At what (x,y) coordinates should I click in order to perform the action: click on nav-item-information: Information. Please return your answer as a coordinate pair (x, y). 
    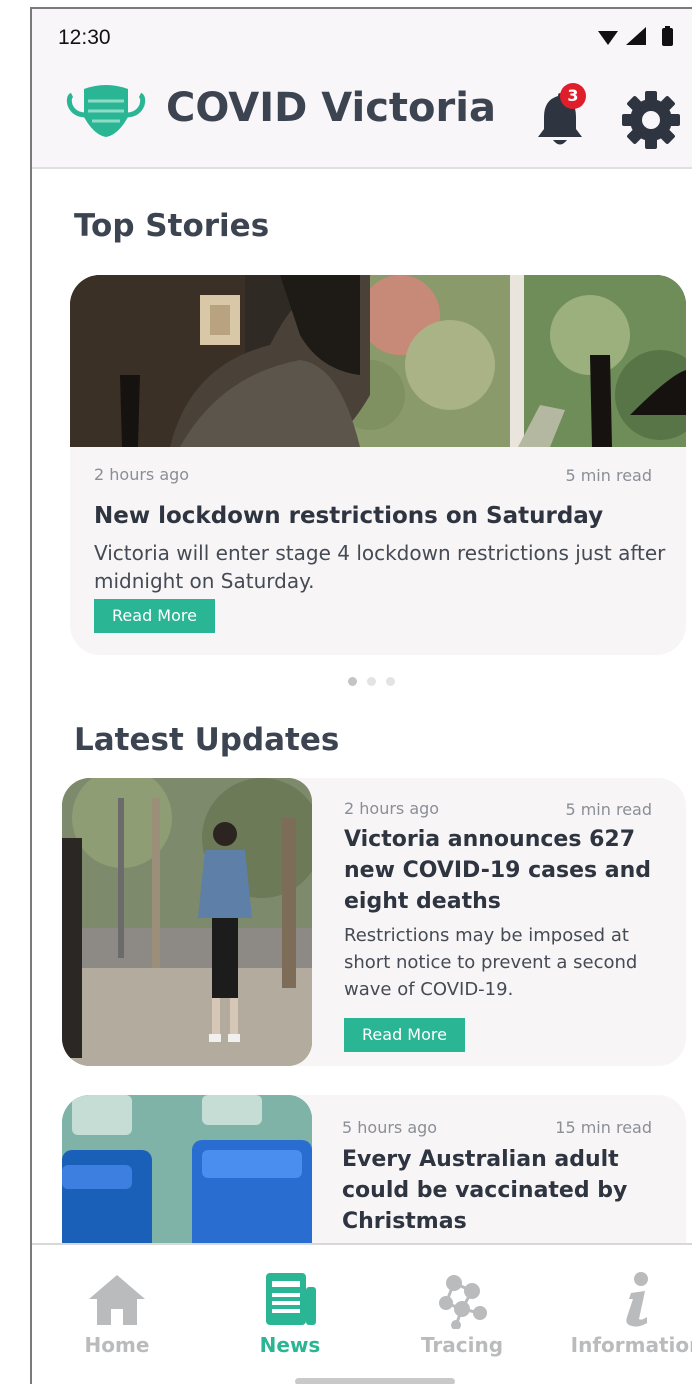
    Looking at the image, I should click on (627, 1305).